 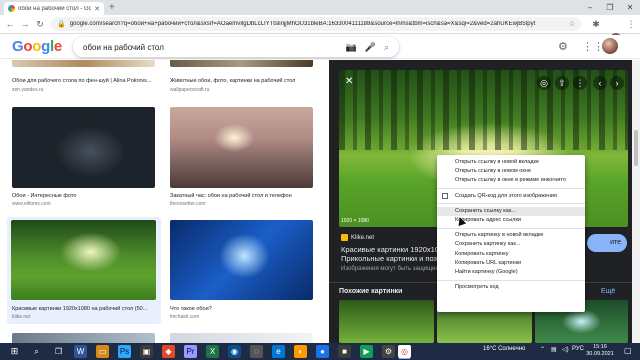 I want to click on share-icon: ⇪, so click(x=562, y=83).